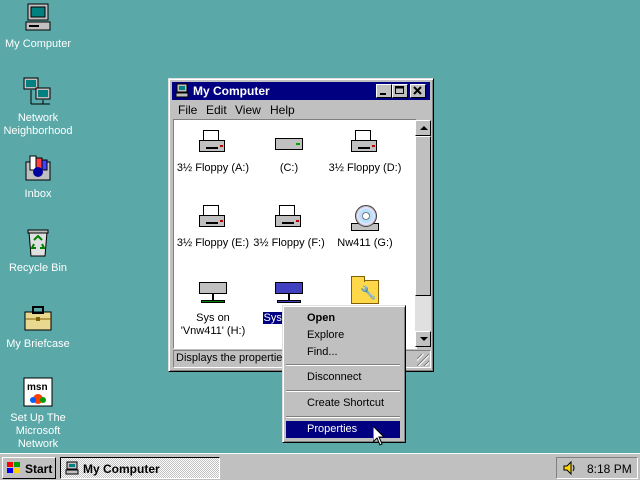 The height and width of the screenshot is (480, 640). I want to click on drive-label: 3½ Floppy (F:), so click(289, 243).